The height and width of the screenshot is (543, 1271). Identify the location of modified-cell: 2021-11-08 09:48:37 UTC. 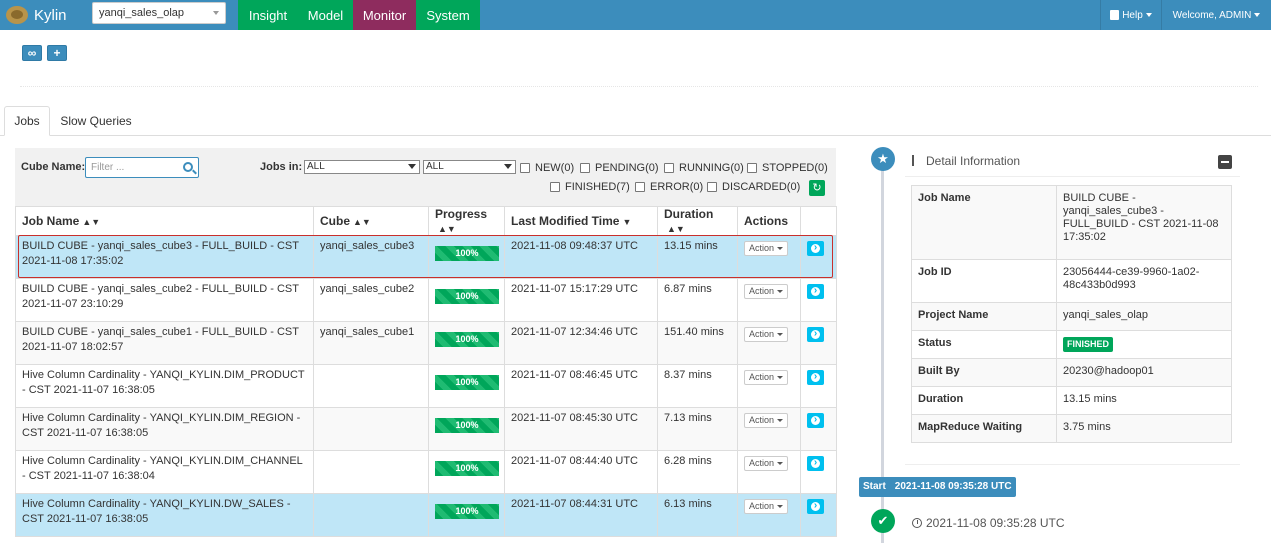
(581, 257).